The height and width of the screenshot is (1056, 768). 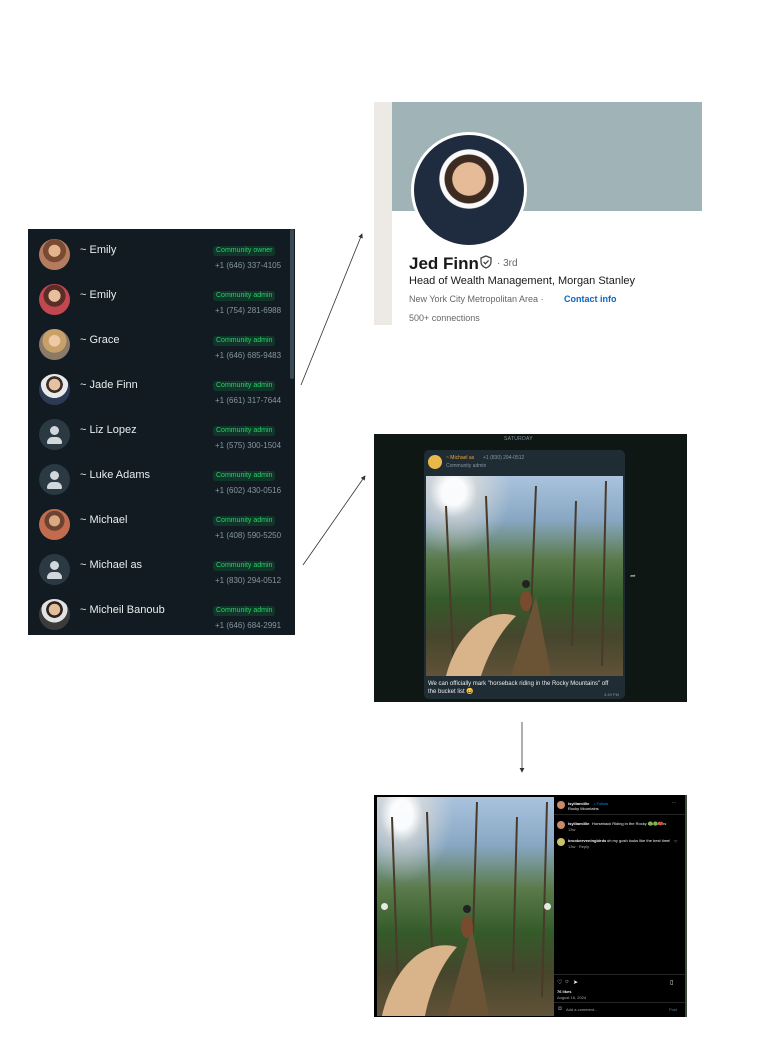 What do you see at coordinates (567, 982) in the screenshot?
I see `comment-icon: ○` at bounding box center [567, 982].